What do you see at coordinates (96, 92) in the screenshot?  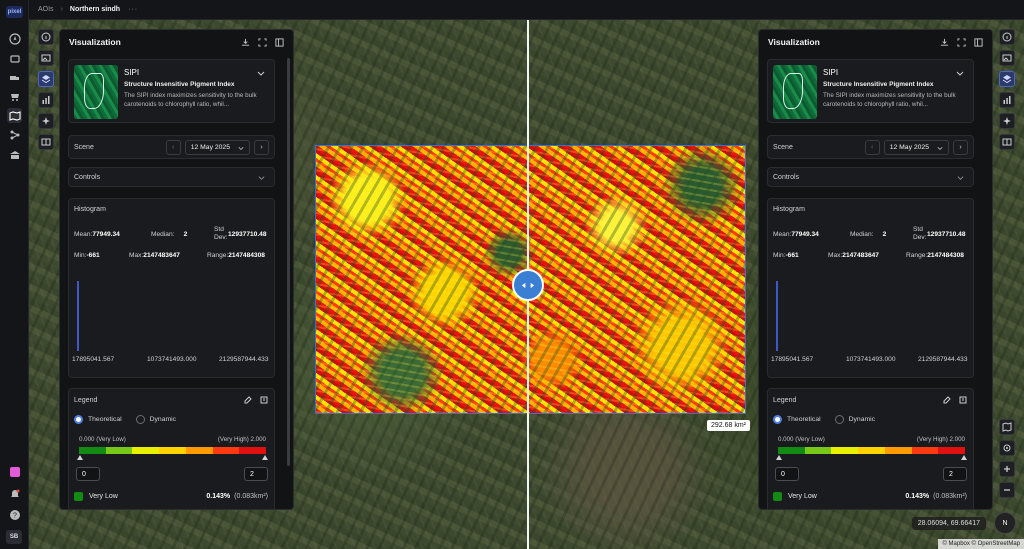 I see `index-thumbnail` at bounding box center [96, 92].